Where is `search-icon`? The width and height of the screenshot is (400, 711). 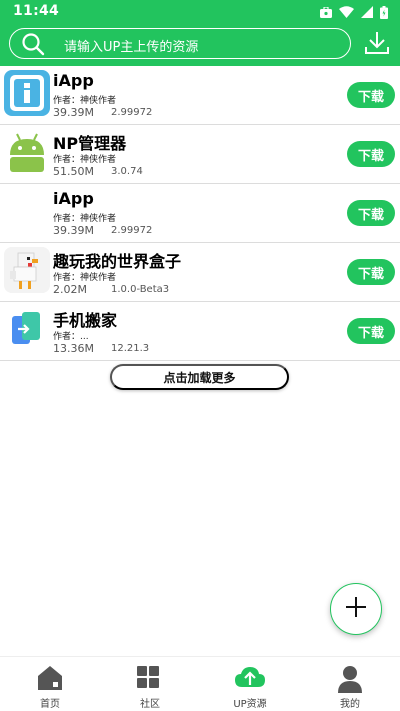
search-icon is located at coordinates (33, 46).